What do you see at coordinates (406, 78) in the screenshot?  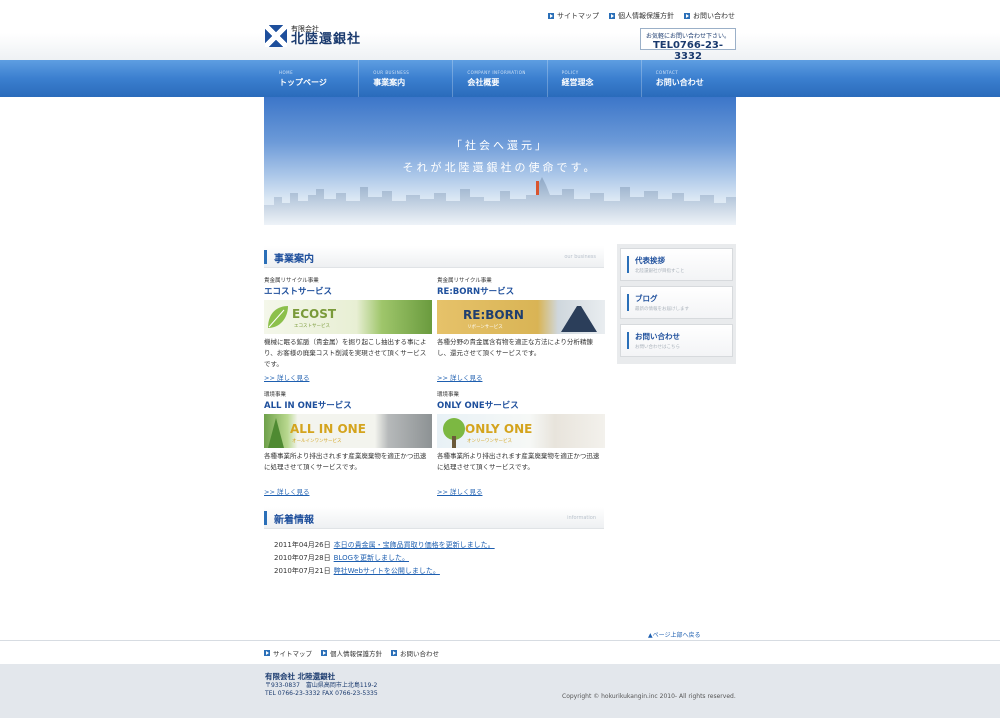 I see `nav-item-business: OUR BUSINESS 事業案内` at bounding box center [406, 78].